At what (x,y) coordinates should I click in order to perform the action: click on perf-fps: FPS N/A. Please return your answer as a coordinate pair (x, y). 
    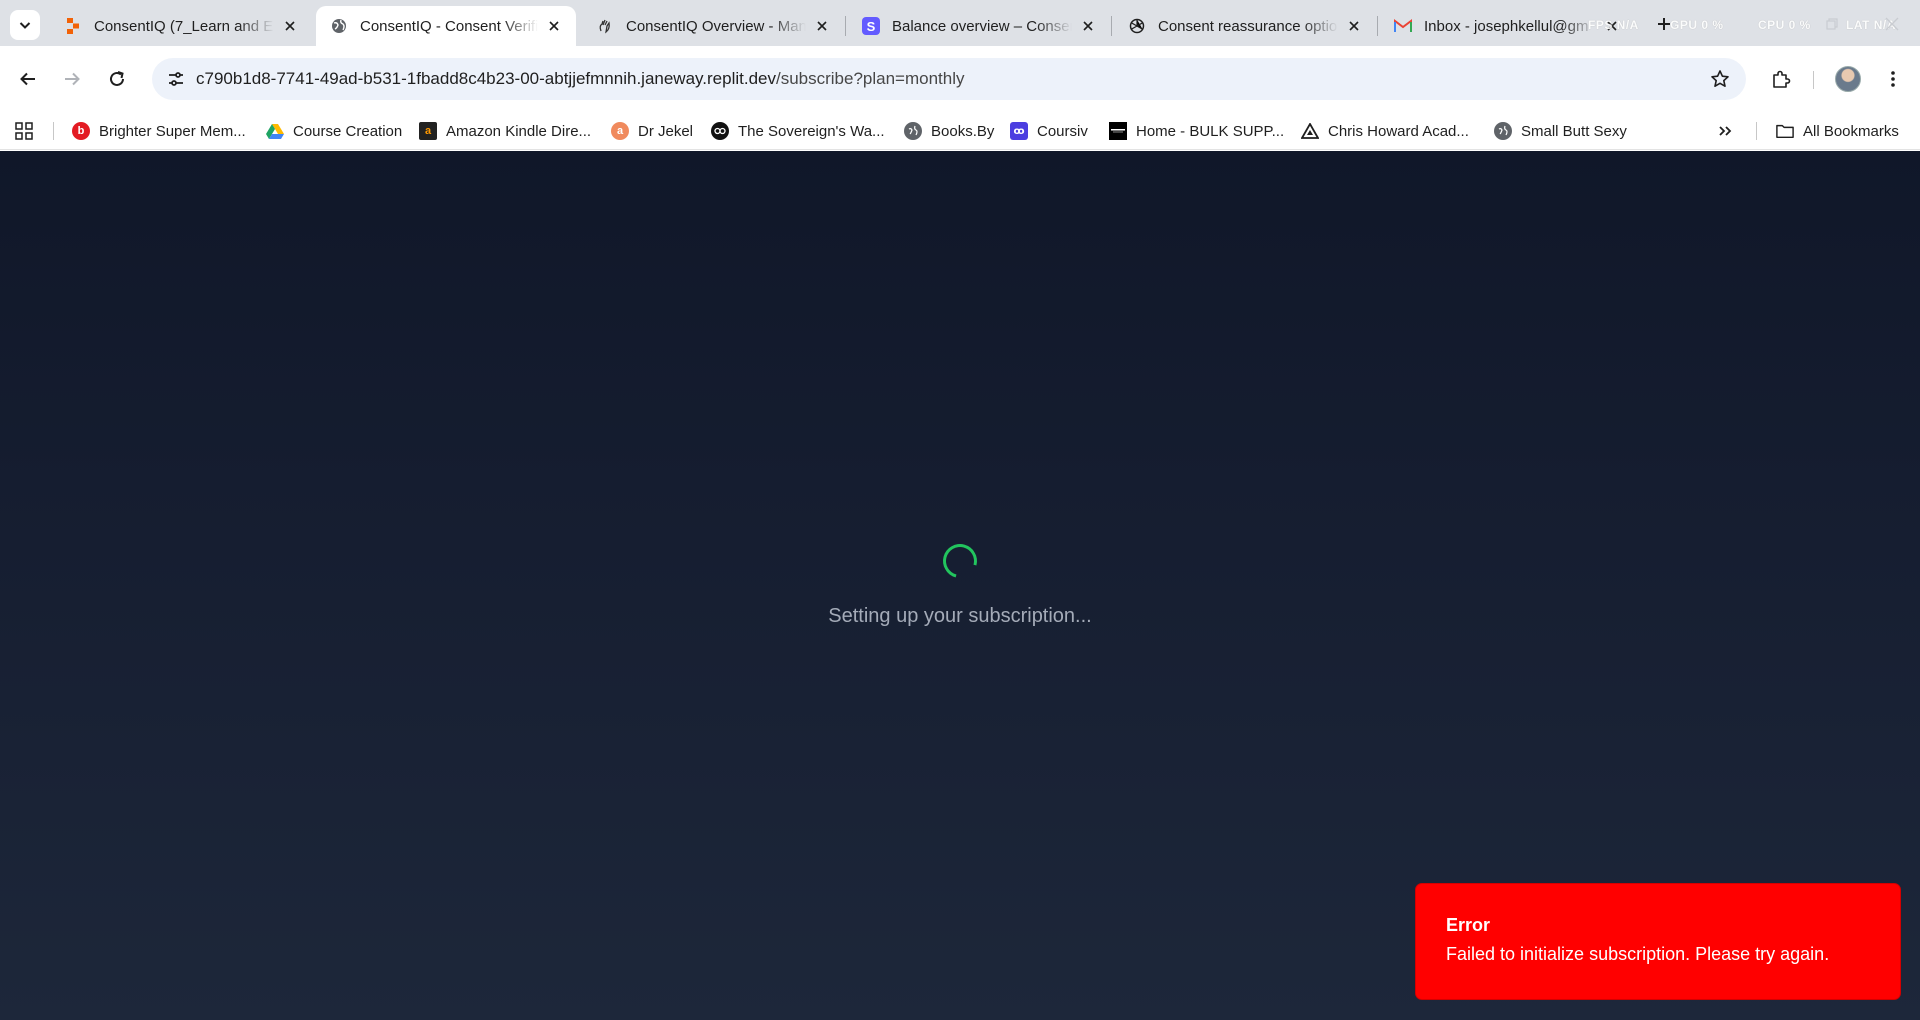
    Looking at the image, I should click on (1613, 25).